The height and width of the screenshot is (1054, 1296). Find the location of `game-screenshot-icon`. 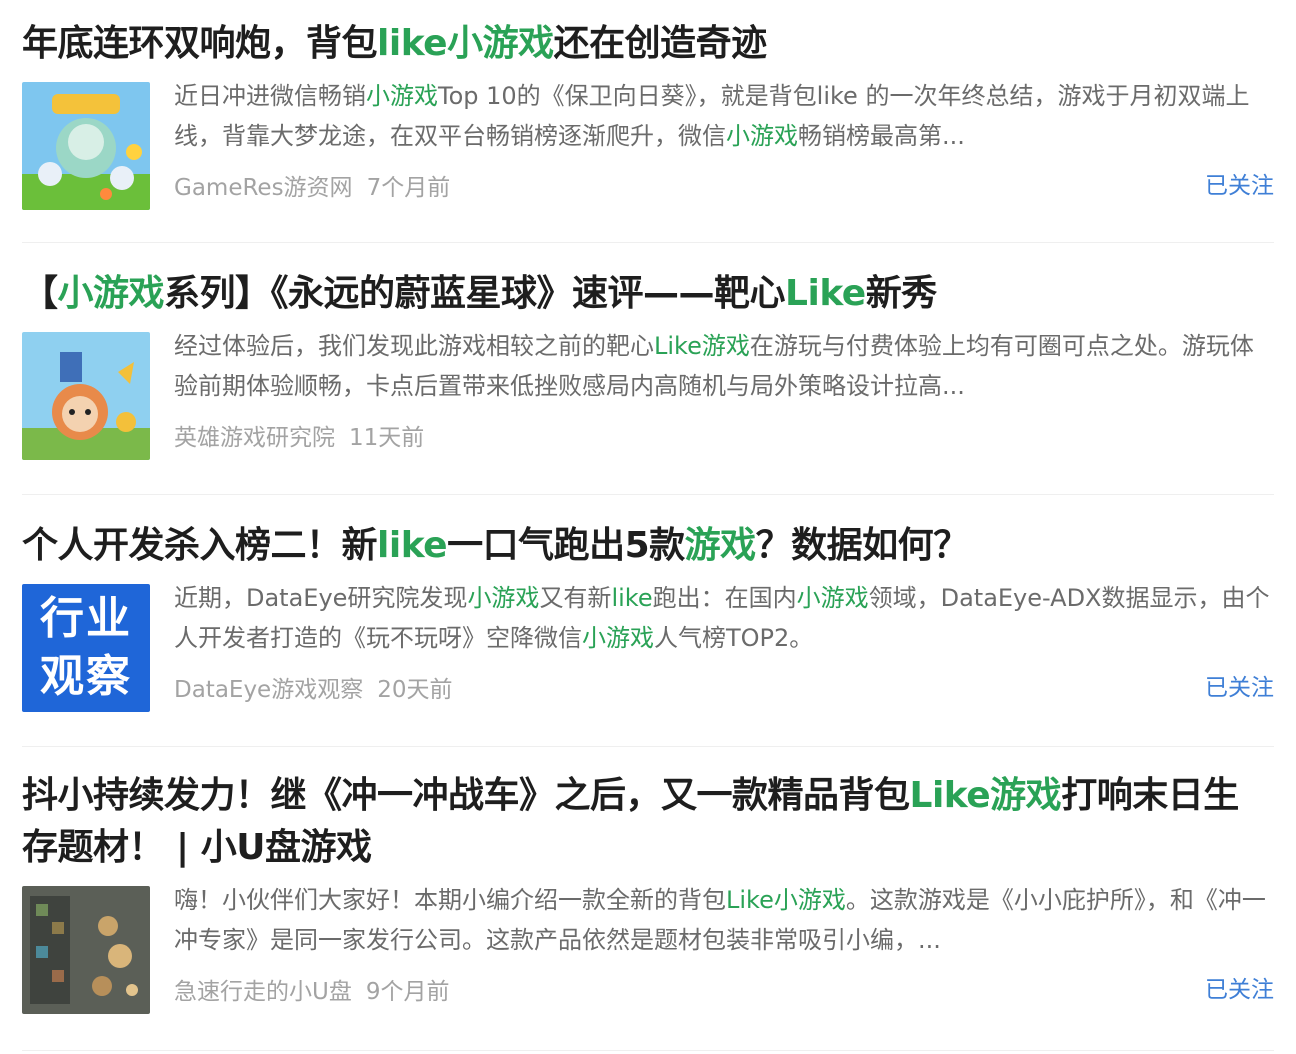

game-screenshot-icon is located at coordinates (86, 950).